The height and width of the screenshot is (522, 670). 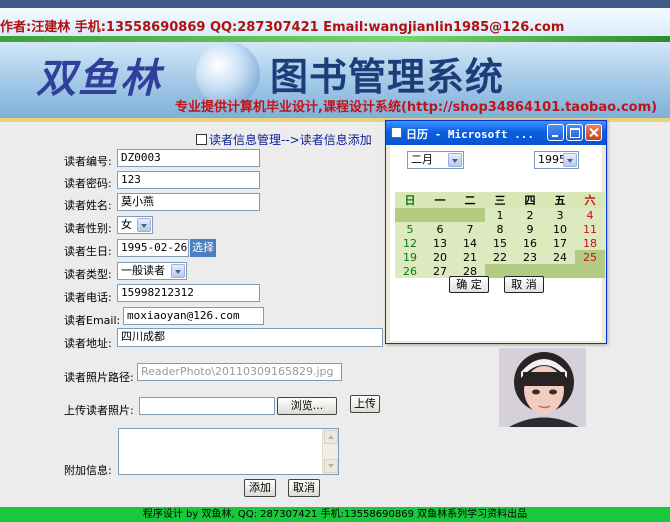 What do you see at coordinates (590, 215) in the screenshot?
I see `day-cell: 4` at bounding box center [590, 215].